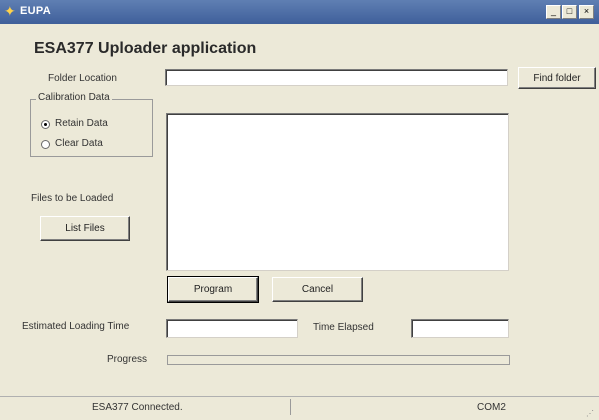 The width and height of the screenshot is (599, 420). What do you see at coordinates (338, 360) in the screenshot?
I see `progress-bar` at bounding box center [338, 360].